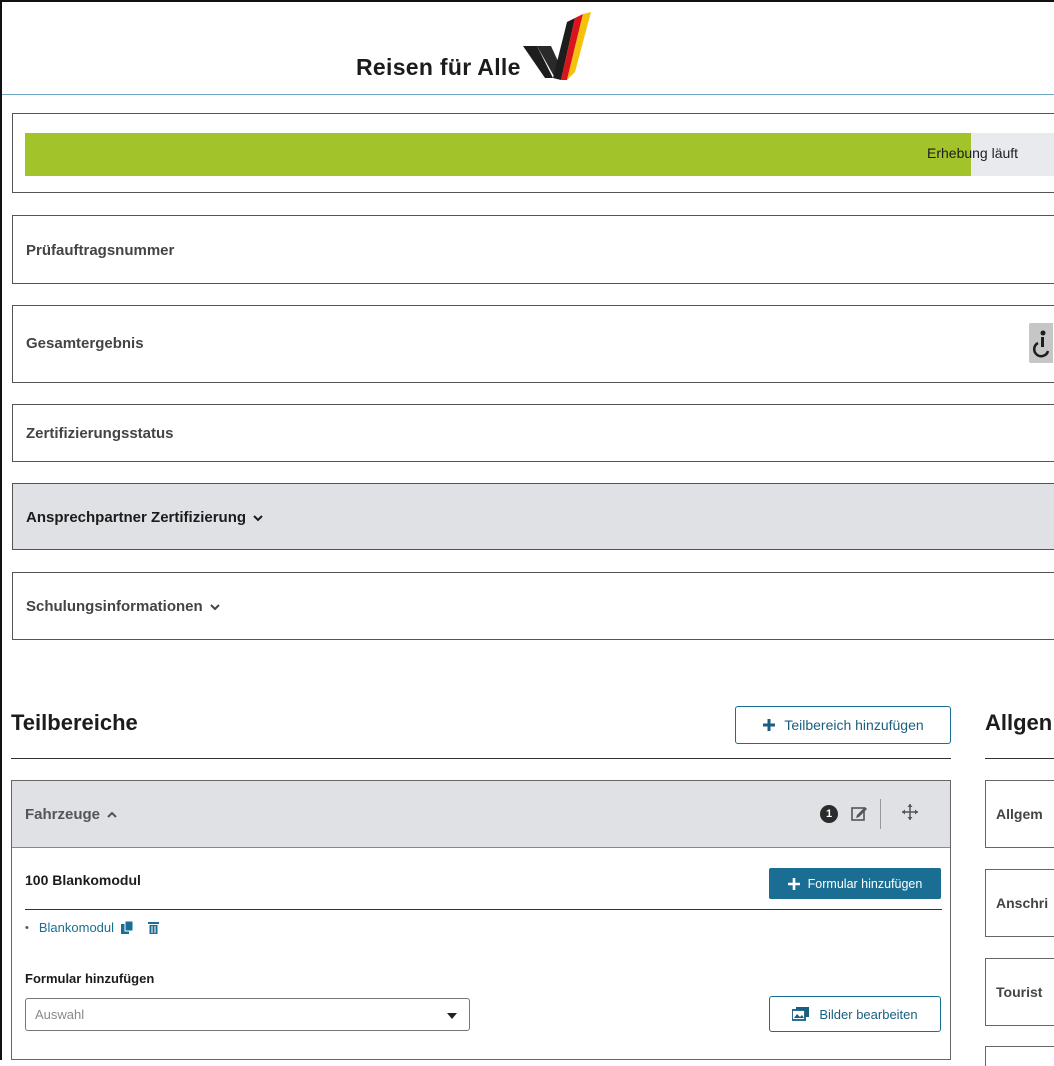  Describe the element at coordinates (556, 46) in the screenshot. I see `brand-checkmark-logo` at that location.